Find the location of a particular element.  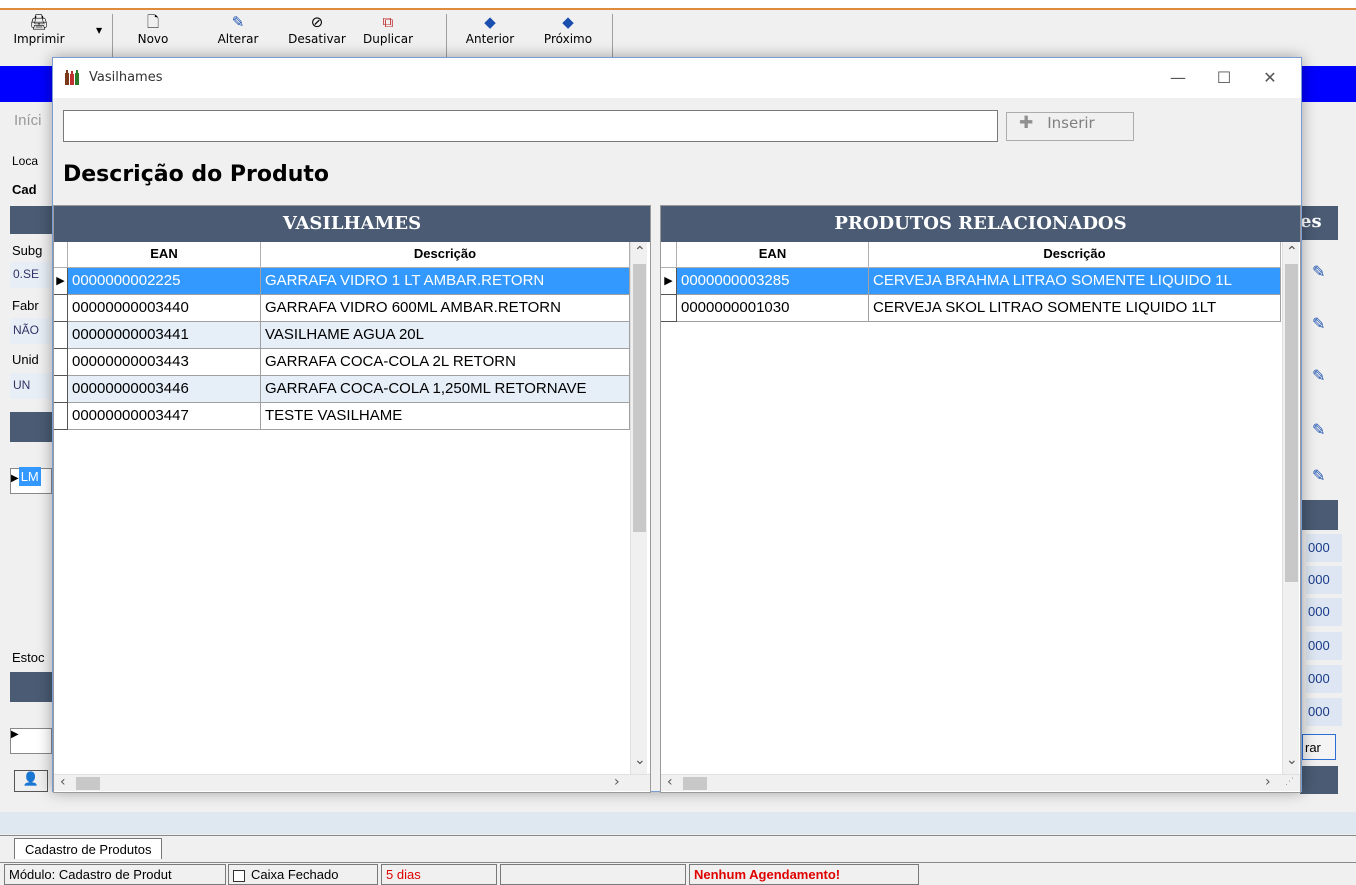

dropdown-arrow-icon: ▼ is located at coordinates (99, 30).